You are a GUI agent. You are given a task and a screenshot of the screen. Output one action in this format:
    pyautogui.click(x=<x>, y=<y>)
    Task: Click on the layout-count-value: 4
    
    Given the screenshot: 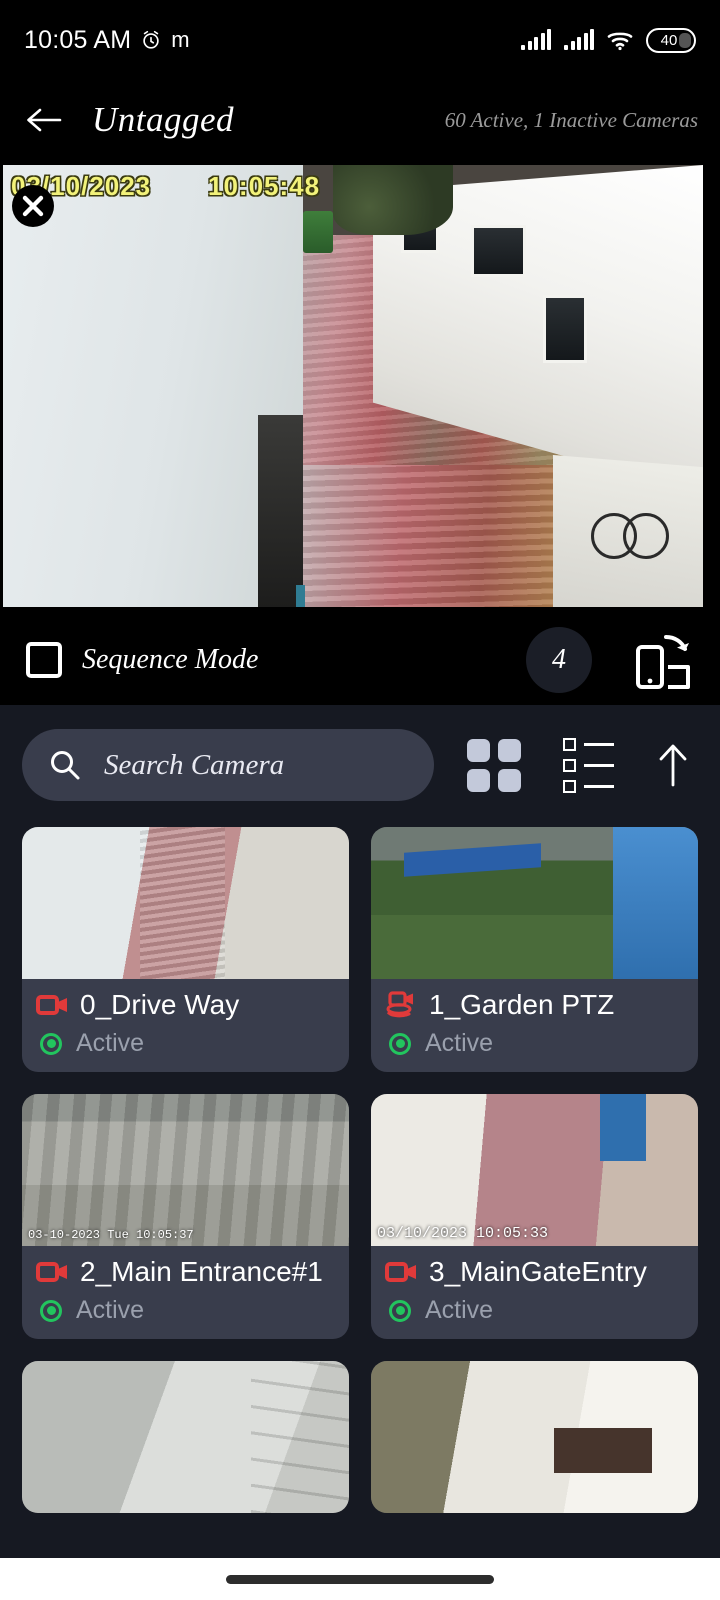 What is the action you would take?
    pyautogui.click(x=559, y=659)
    